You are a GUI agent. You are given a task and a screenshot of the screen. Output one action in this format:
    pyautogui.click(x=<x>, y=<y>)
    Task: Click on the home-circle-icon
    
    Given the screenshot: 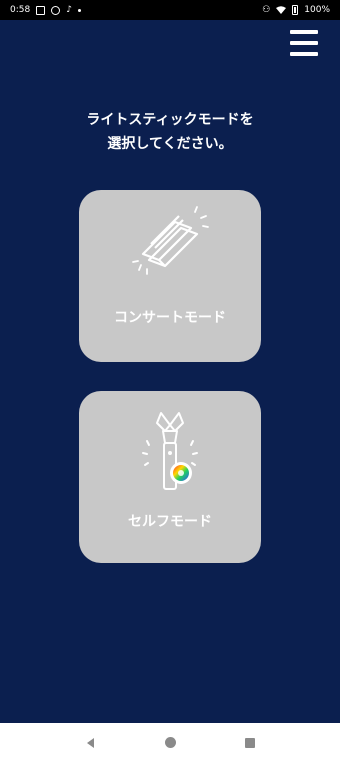 What is the action you would take?
    pyautogui.click(x=170, y=742)
    